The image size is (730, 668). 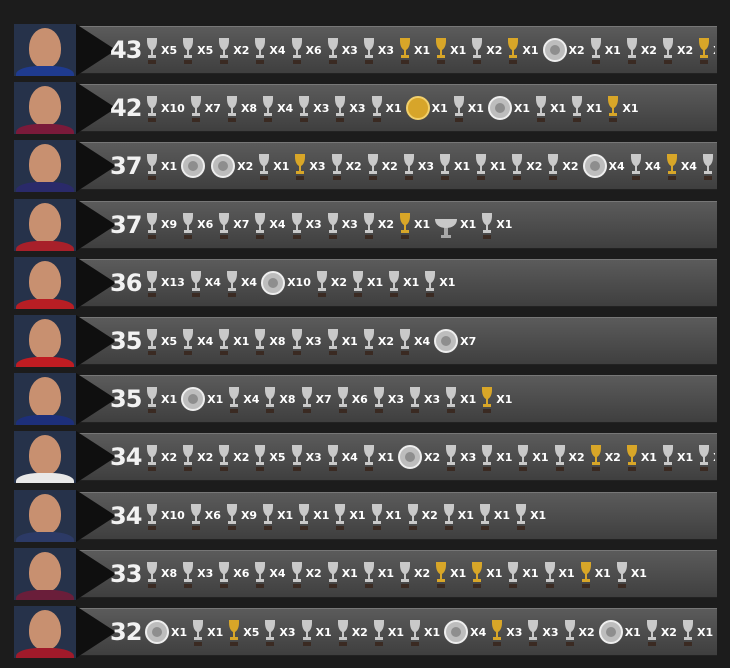 I want to click on trophy-item: X8, so click(x=279, y=399).